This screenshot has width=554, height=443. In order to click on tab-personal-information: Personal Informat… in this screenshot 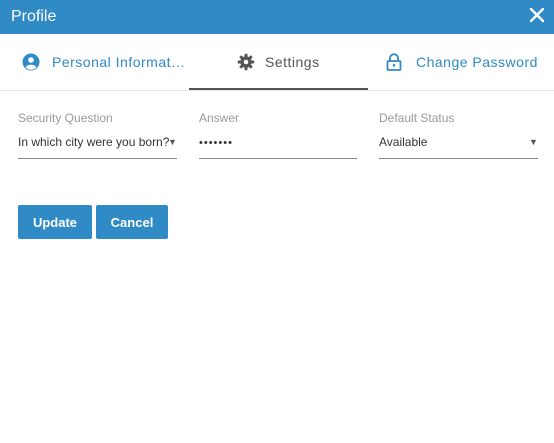, I will do `click(104, 62)`.